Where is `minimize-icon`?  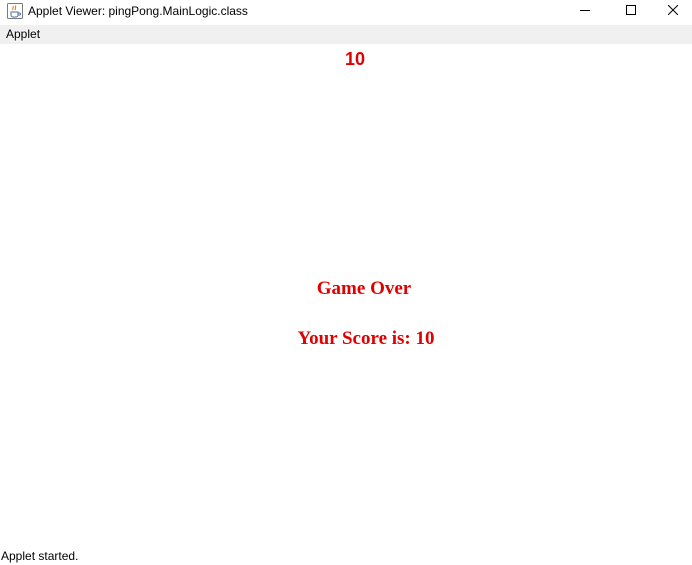
minimize-icon is located at coordinates (585, 11).